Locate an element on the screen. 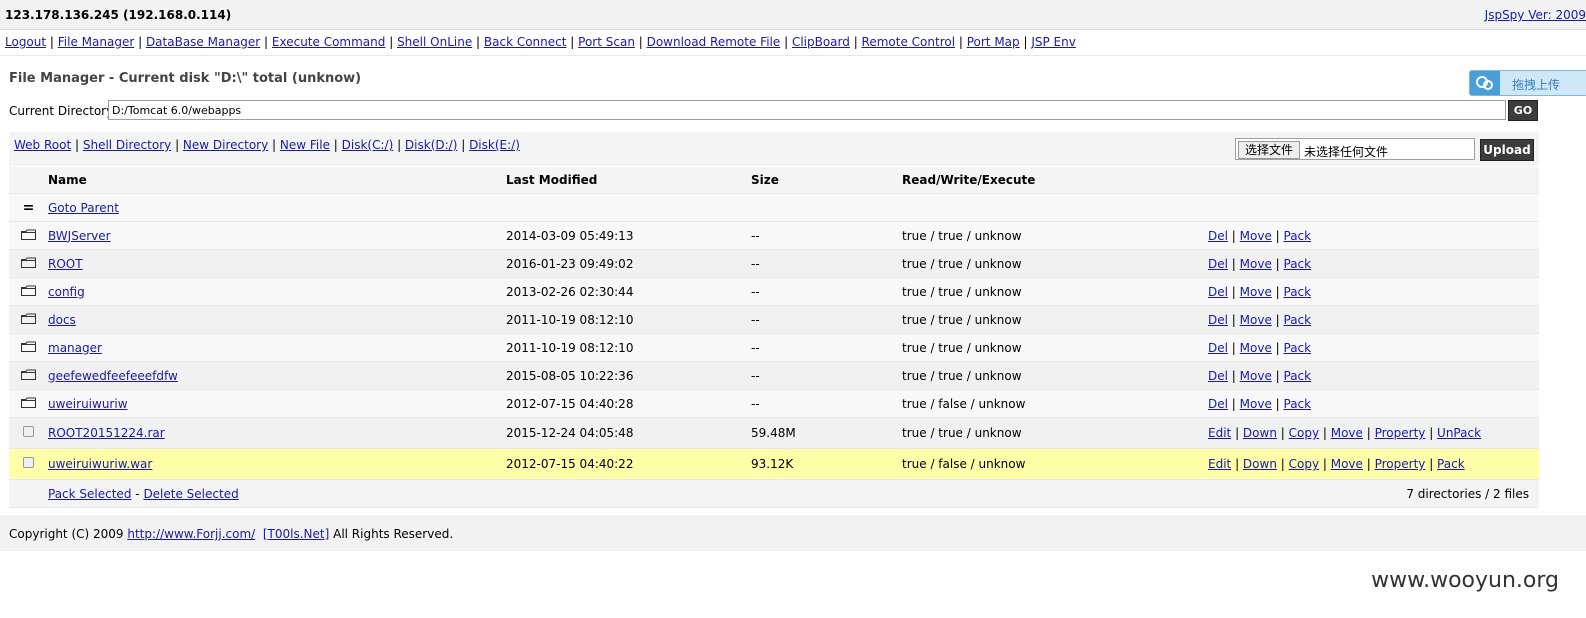 Image resolution: width=1586 pixels, height=618 pixels. quick-link-disk-c: Disk(C:/) is located at coordinates (368, 145).